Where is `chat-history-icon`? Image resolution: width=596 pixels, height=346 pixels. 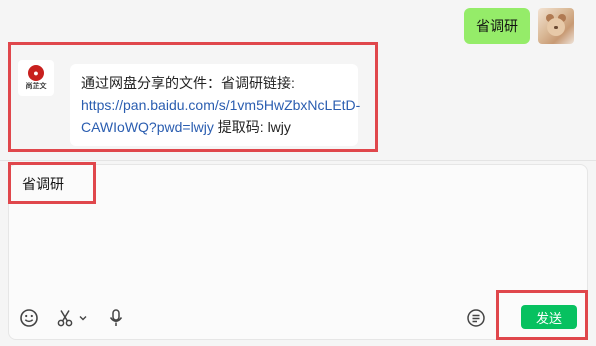
chat-history-icon is located at coordinates (476, 318).